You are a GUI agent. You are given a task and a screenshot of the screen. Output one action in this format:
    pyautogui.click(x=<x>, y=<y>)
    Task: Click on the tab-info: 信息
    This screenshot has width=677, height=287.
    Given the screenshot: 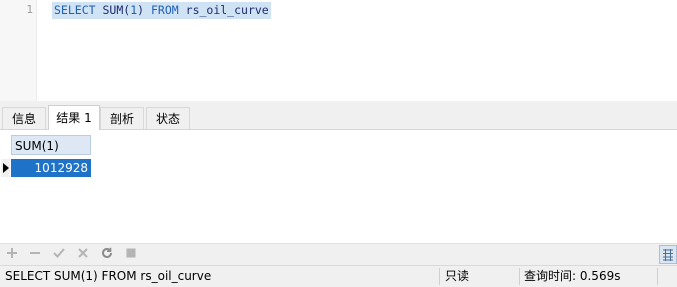 What is the action you would take?
    pyautogui.click(x=24, y=118)
    